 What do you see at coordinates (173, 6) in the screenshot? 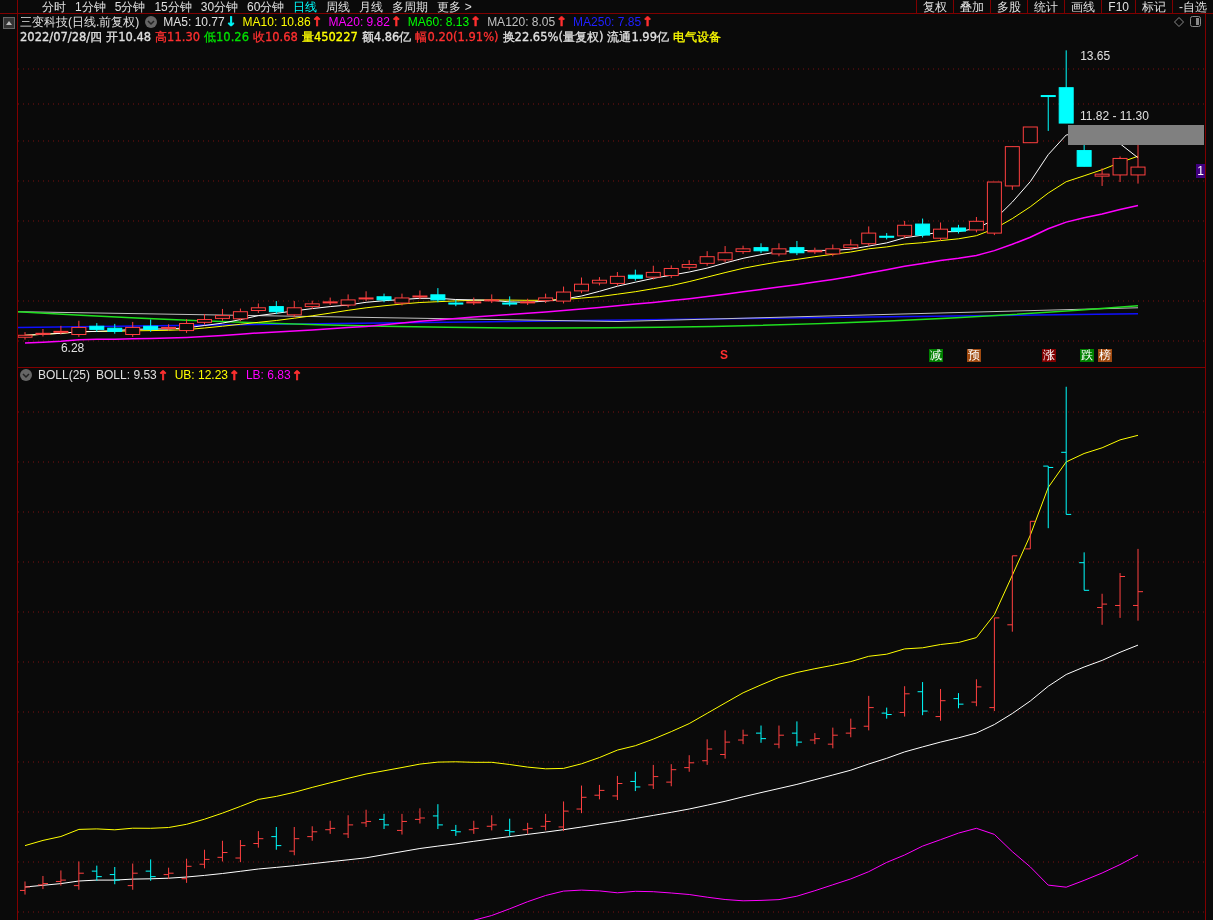
I see `period-tab: 15分钟` at bounding box center [173, 6].